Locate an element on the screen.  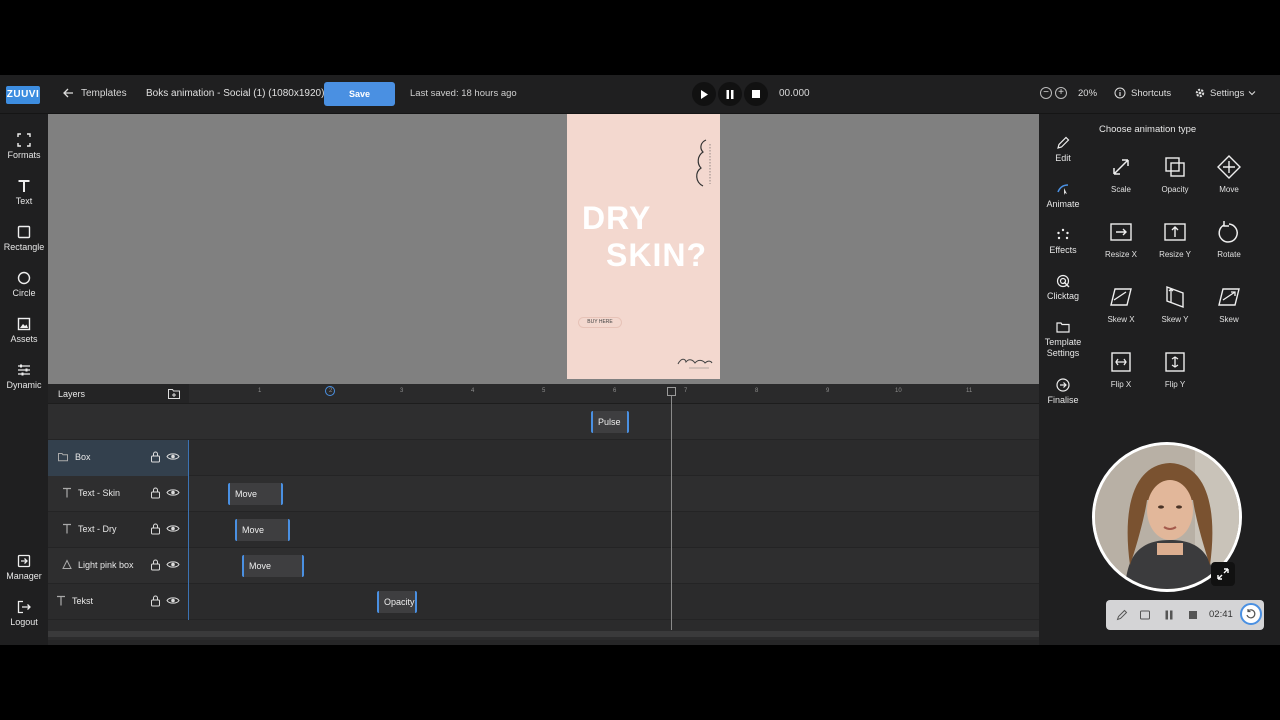
rectangle-icon is located at coordinates (24, 232).